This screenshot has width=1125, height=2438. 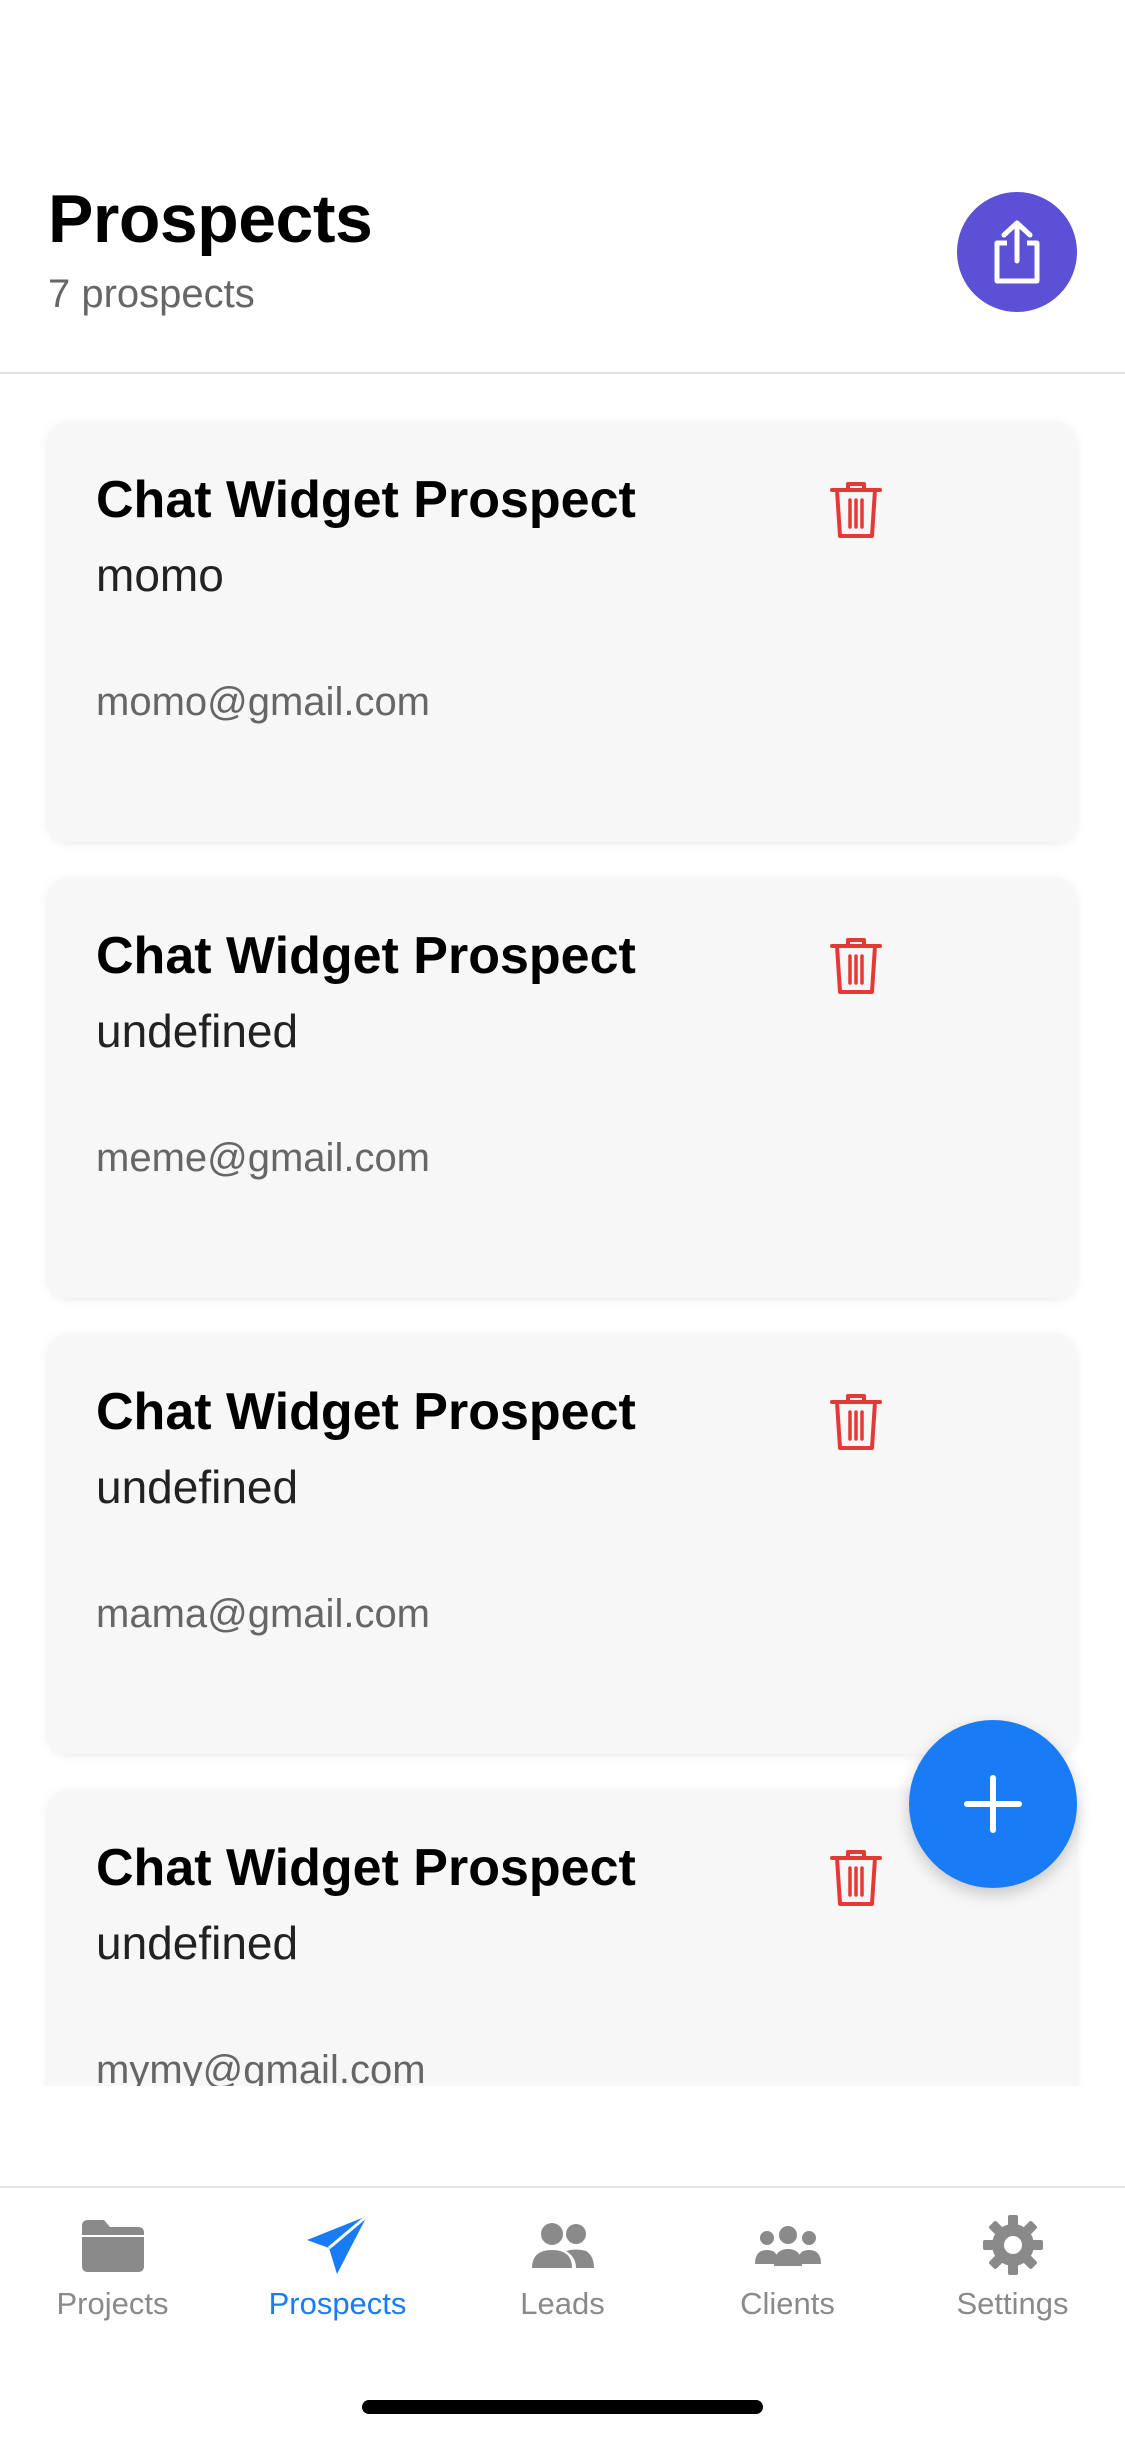 I want to click on prospect-count: 7 prospects, so click(x=151, y=294).